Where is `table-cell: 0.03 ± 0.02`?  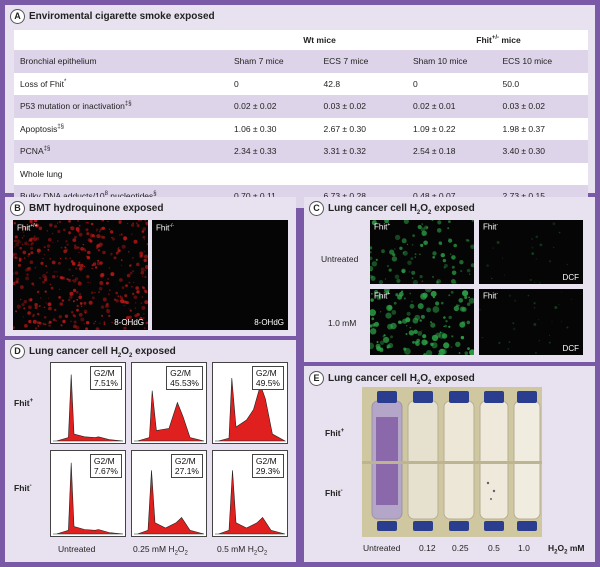
table-cell: 0.03 ± 0.02 is located at coordinates (523, 106).